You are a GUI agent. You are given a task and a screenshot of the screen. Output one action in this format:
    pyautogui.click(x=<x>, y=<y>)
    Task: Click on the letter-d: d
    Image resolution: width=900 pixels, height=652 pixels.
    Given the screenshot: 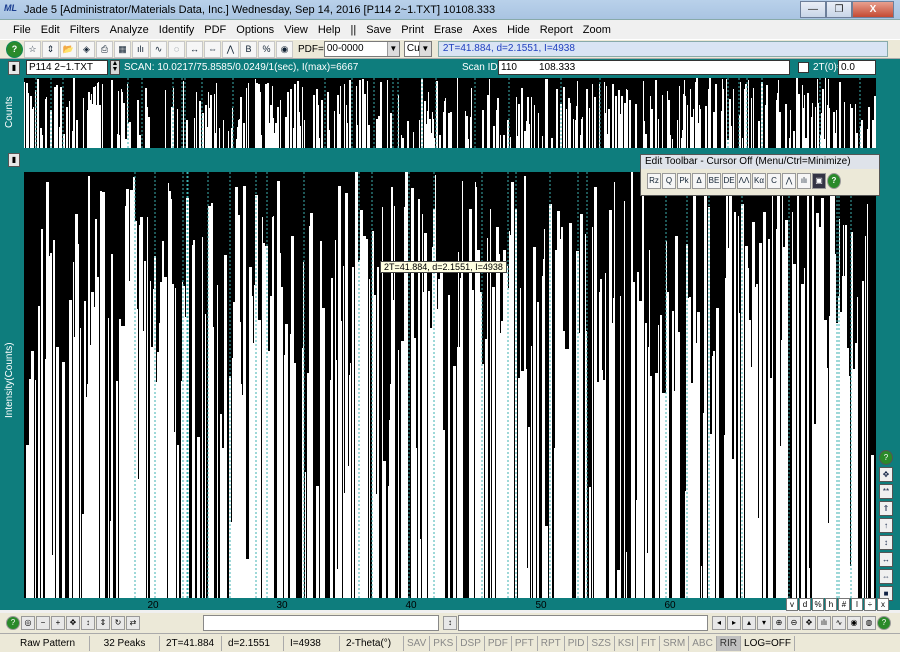 What is the action you would take?
    pyautogui.click(x=805, y=604)
    